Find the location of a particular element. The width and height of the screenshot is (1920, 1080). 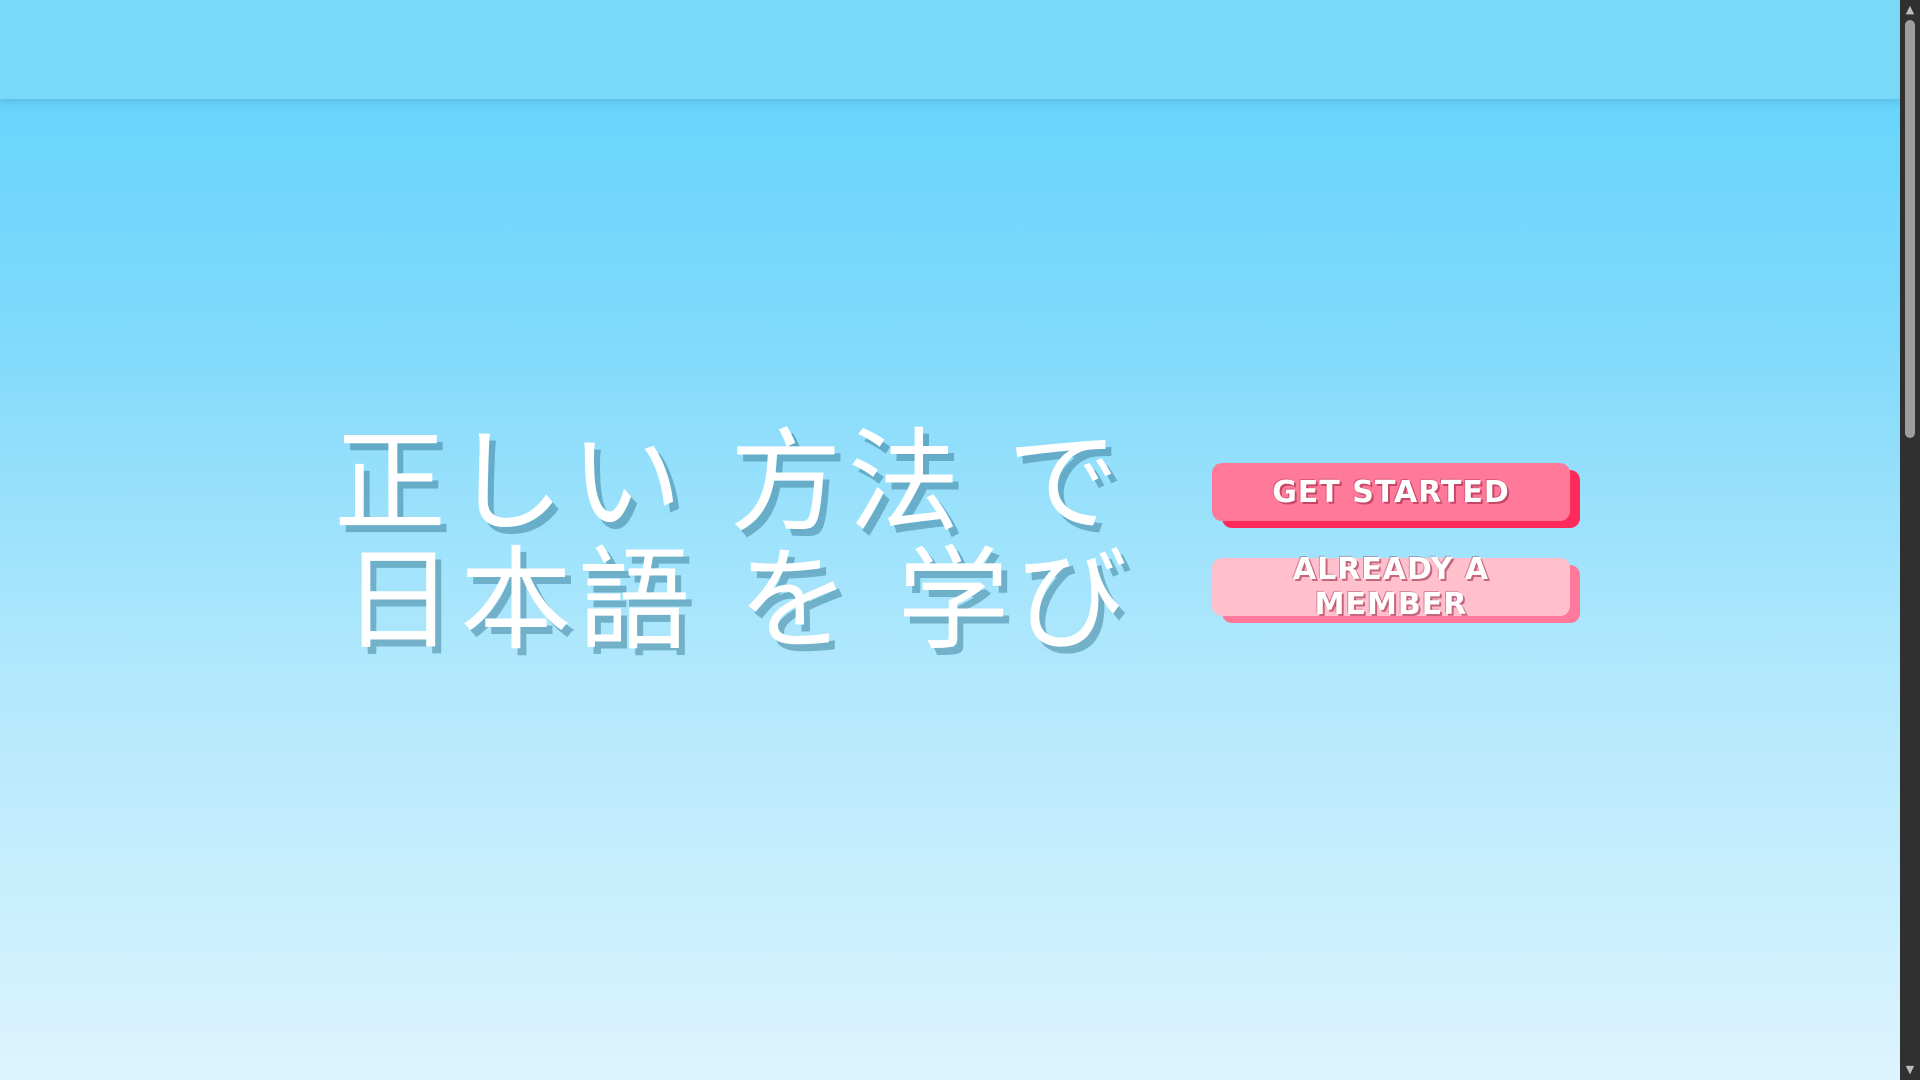

scroll-down-arrow-icon: ▼ is located at coordinates (1910, 1070).